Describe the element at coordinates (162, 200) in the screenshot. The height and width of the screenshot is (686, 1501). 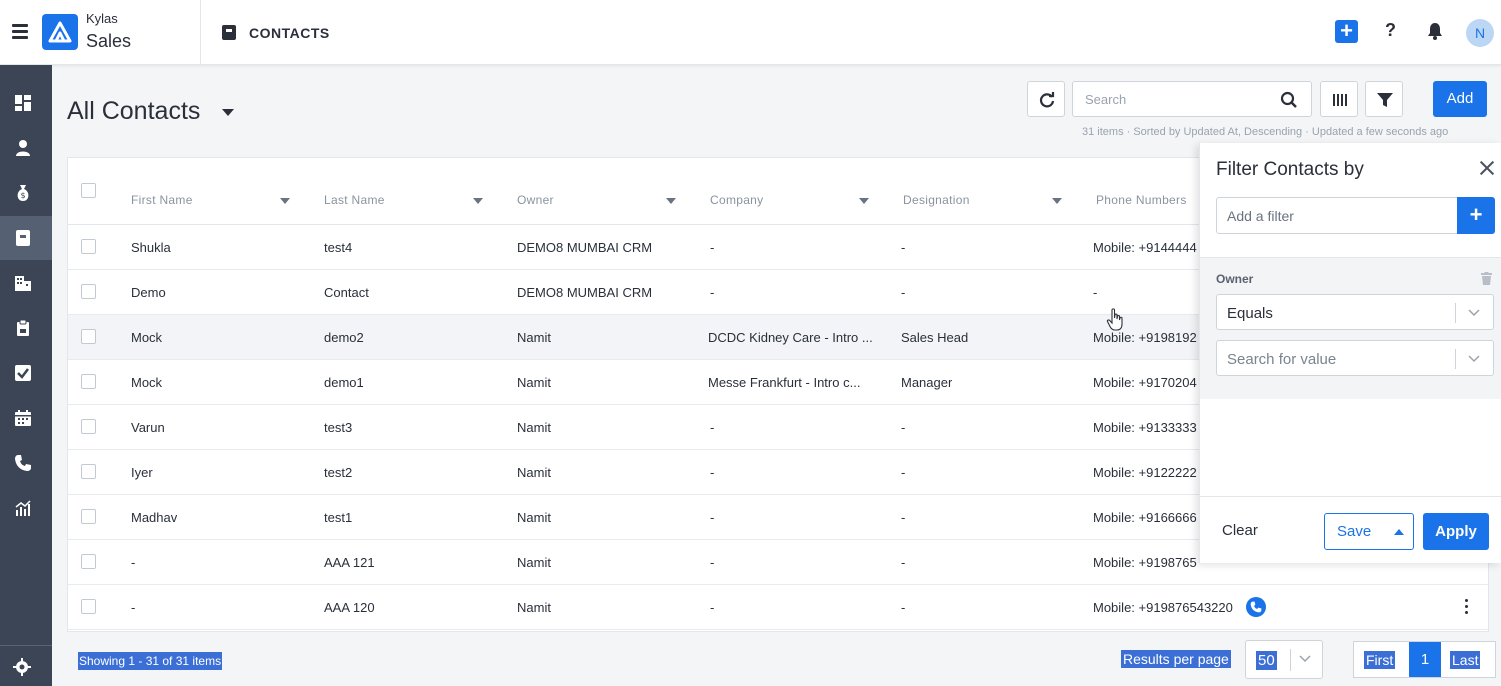
I see `column-header: First Name` at that location.